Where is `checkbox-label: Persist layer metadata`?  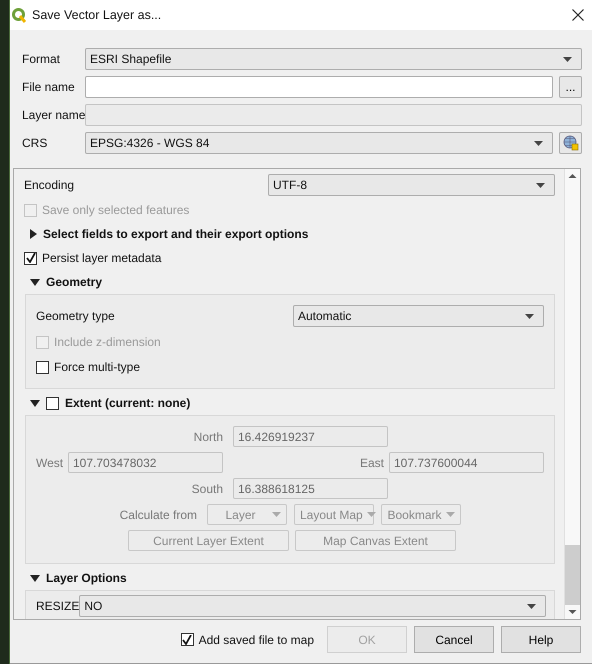 checkbox-label: Persist layer metadata is located at coordinates (102, 258).